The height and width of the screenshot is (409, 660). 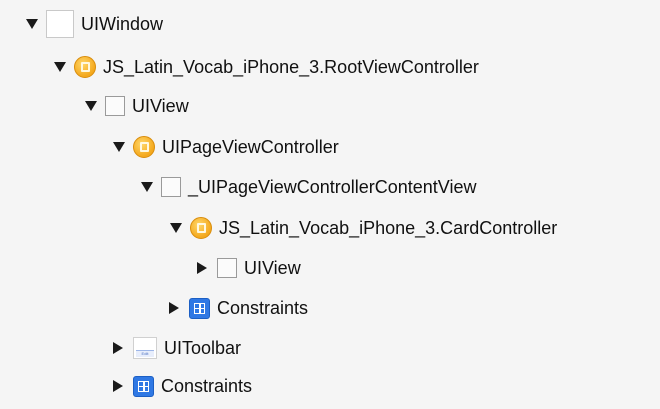 I want to click on tree-row-uiview: UIView, so click(x=137, y=106).